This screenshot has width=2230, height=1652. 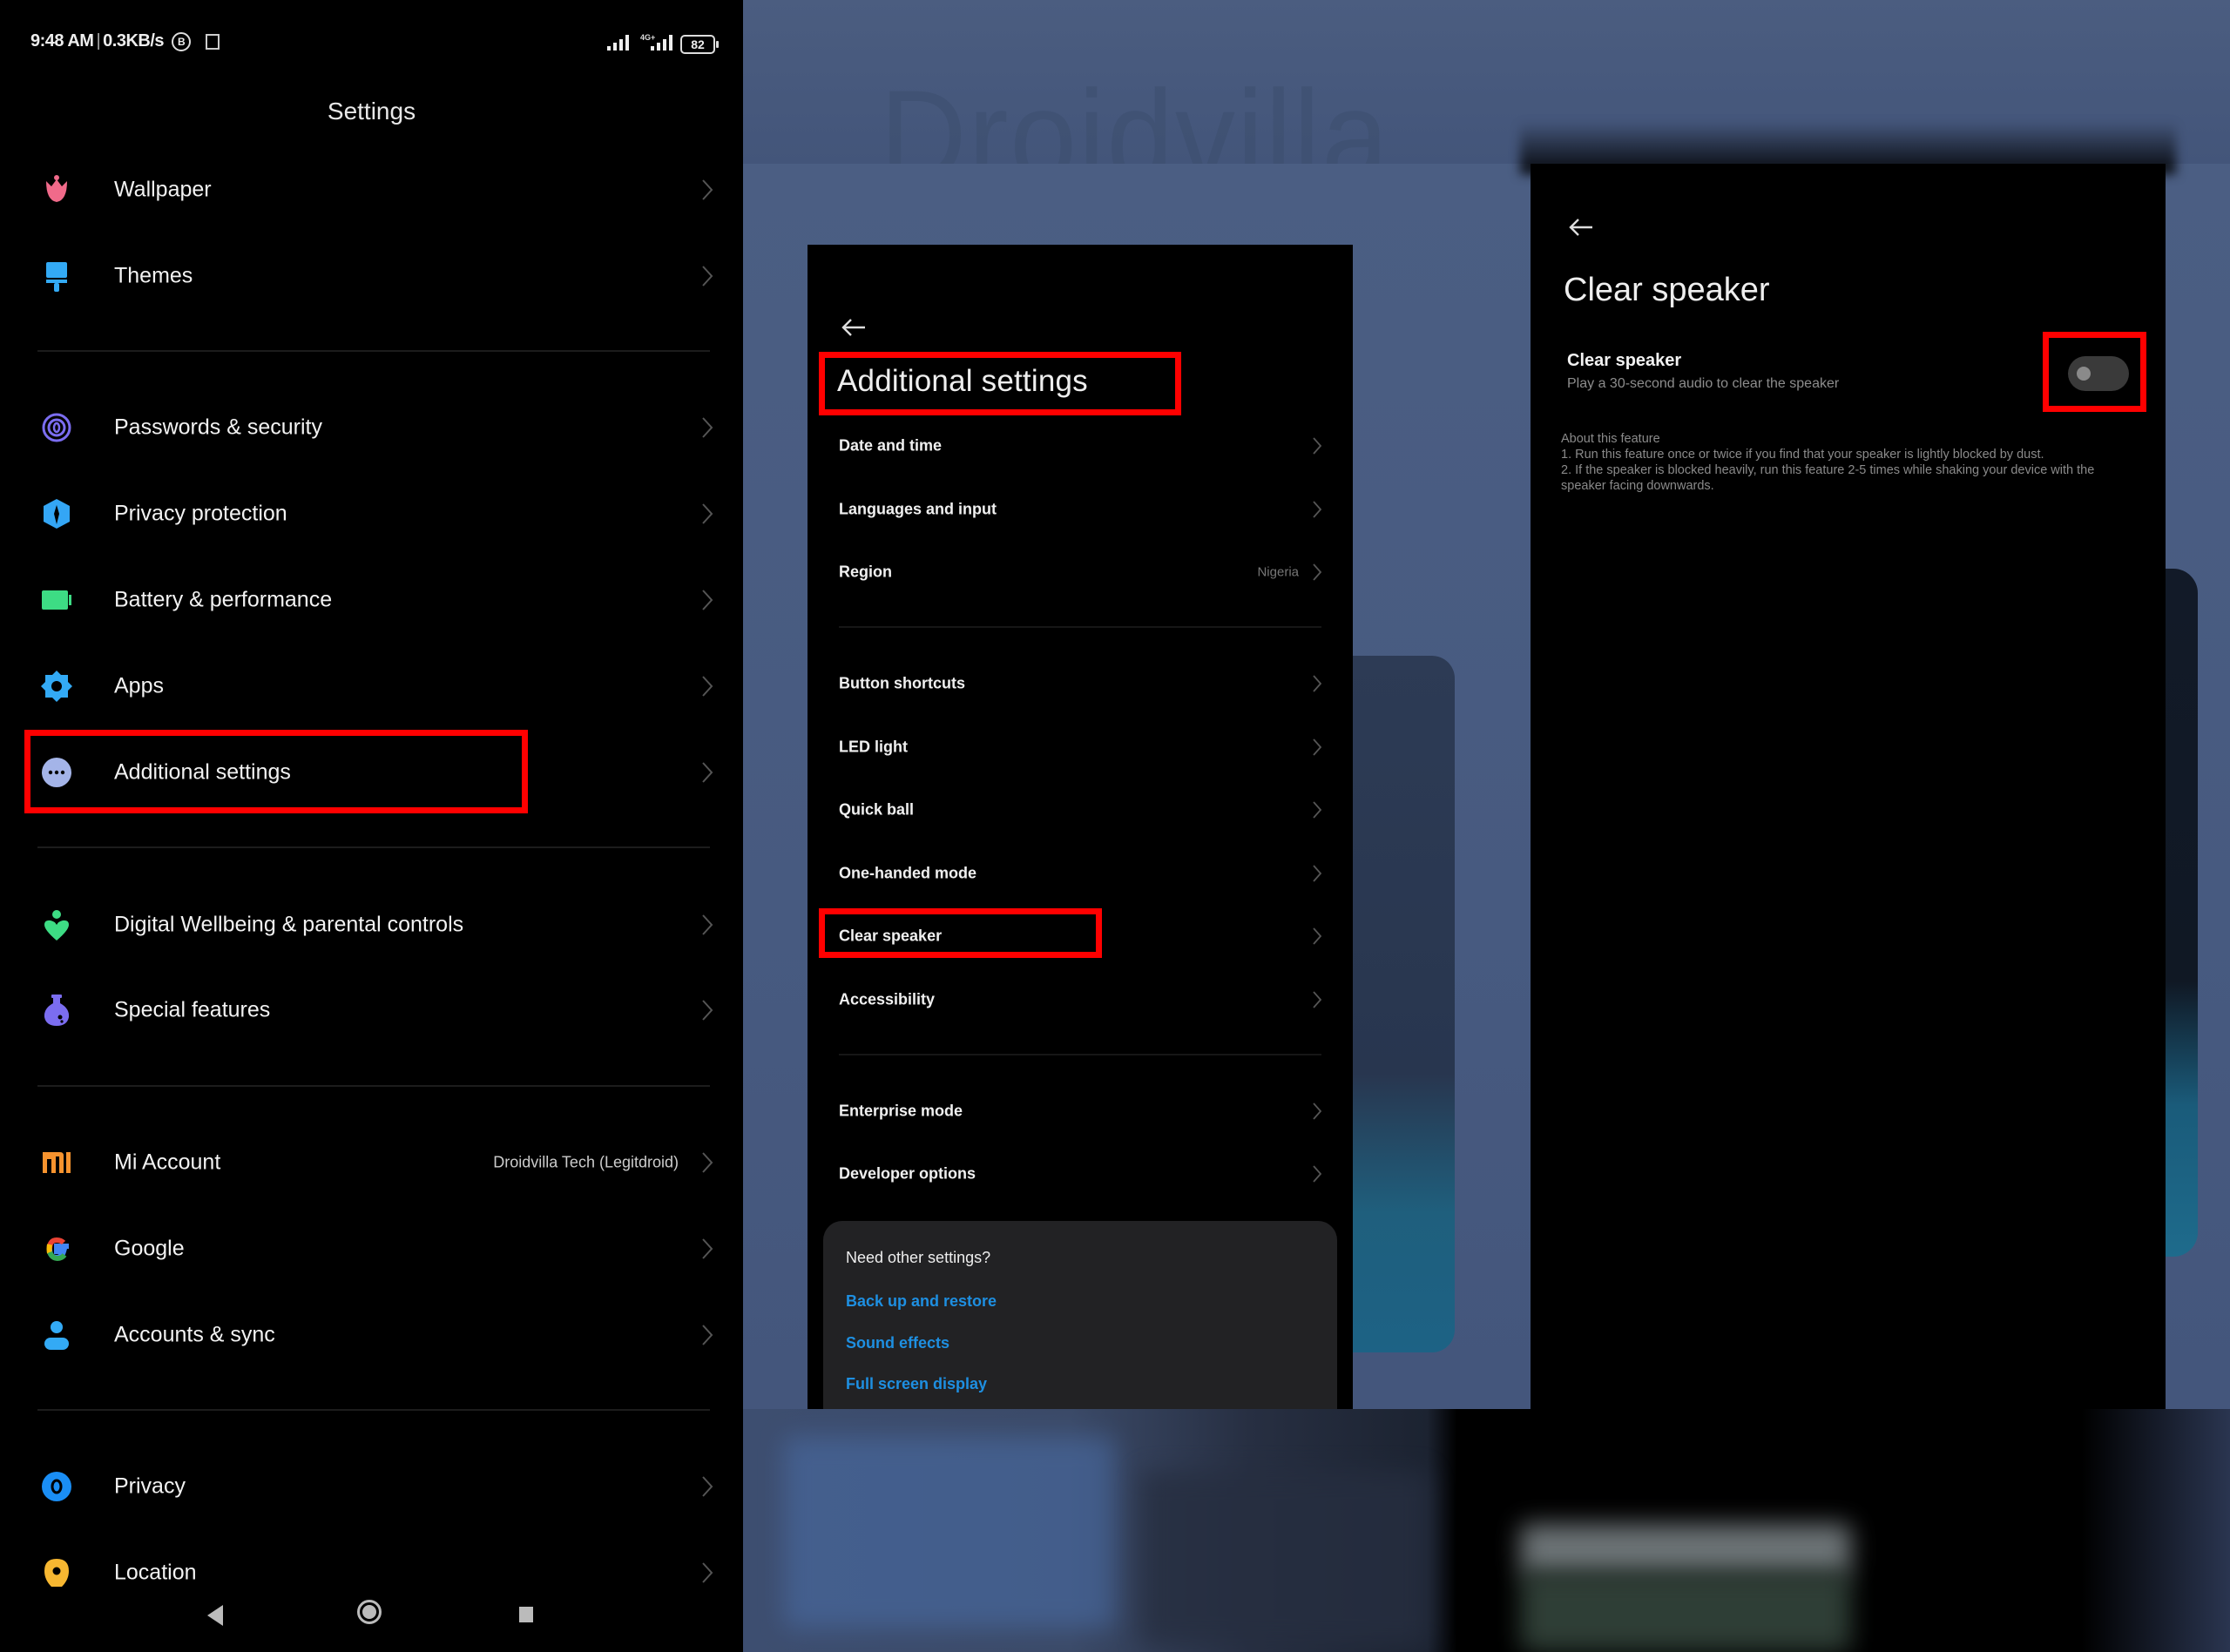 What do you see at coordinates (371, 1335) in the screenshot?
I see `settings-item-accounts-sync: Accounts & sync` at bounding box center [371, 1335].